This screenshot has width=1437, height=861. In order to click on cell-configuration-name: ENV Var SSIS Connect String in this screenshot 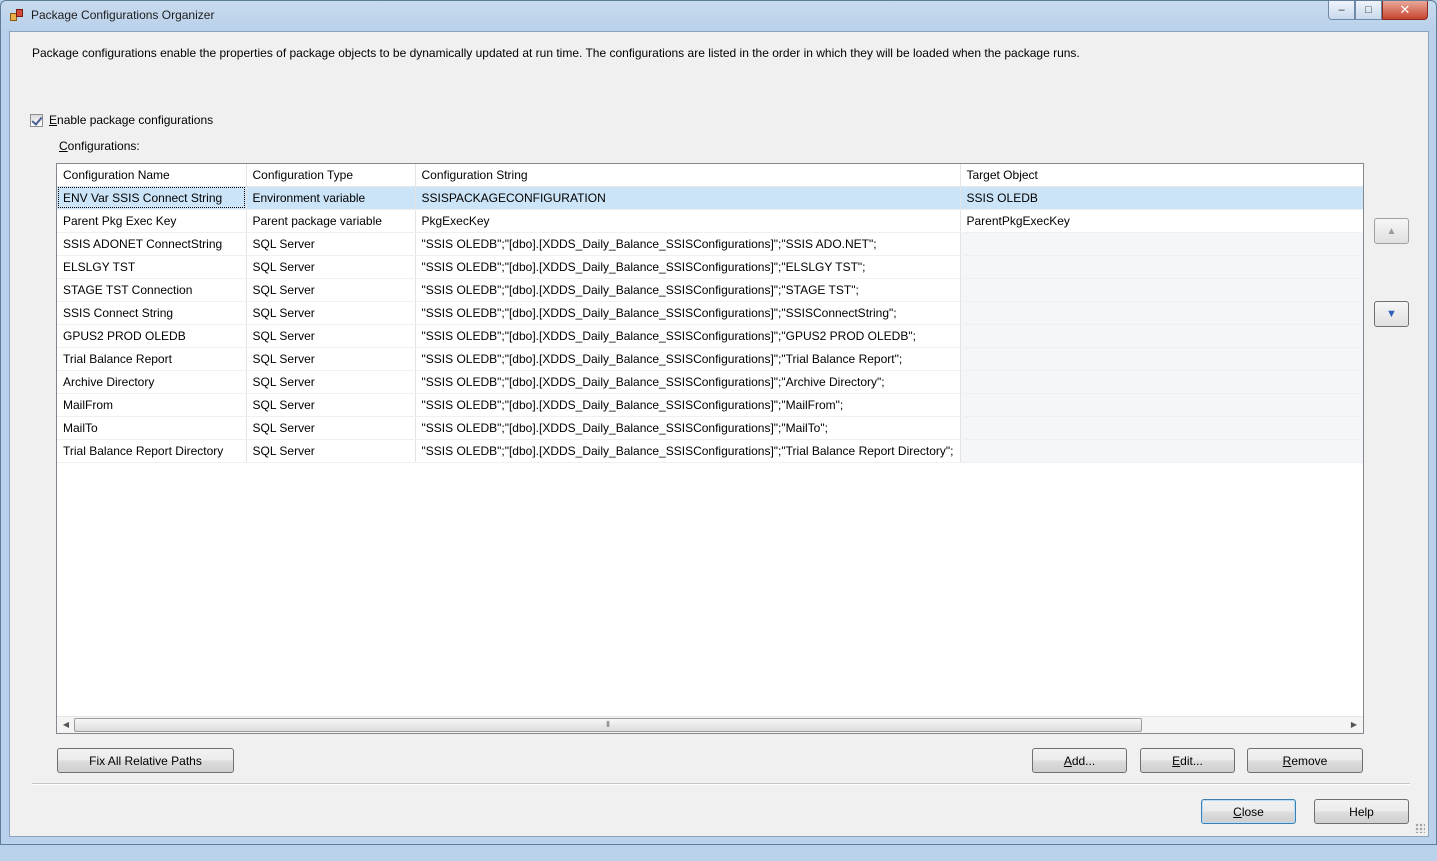, I will do `click(152, 198)`.